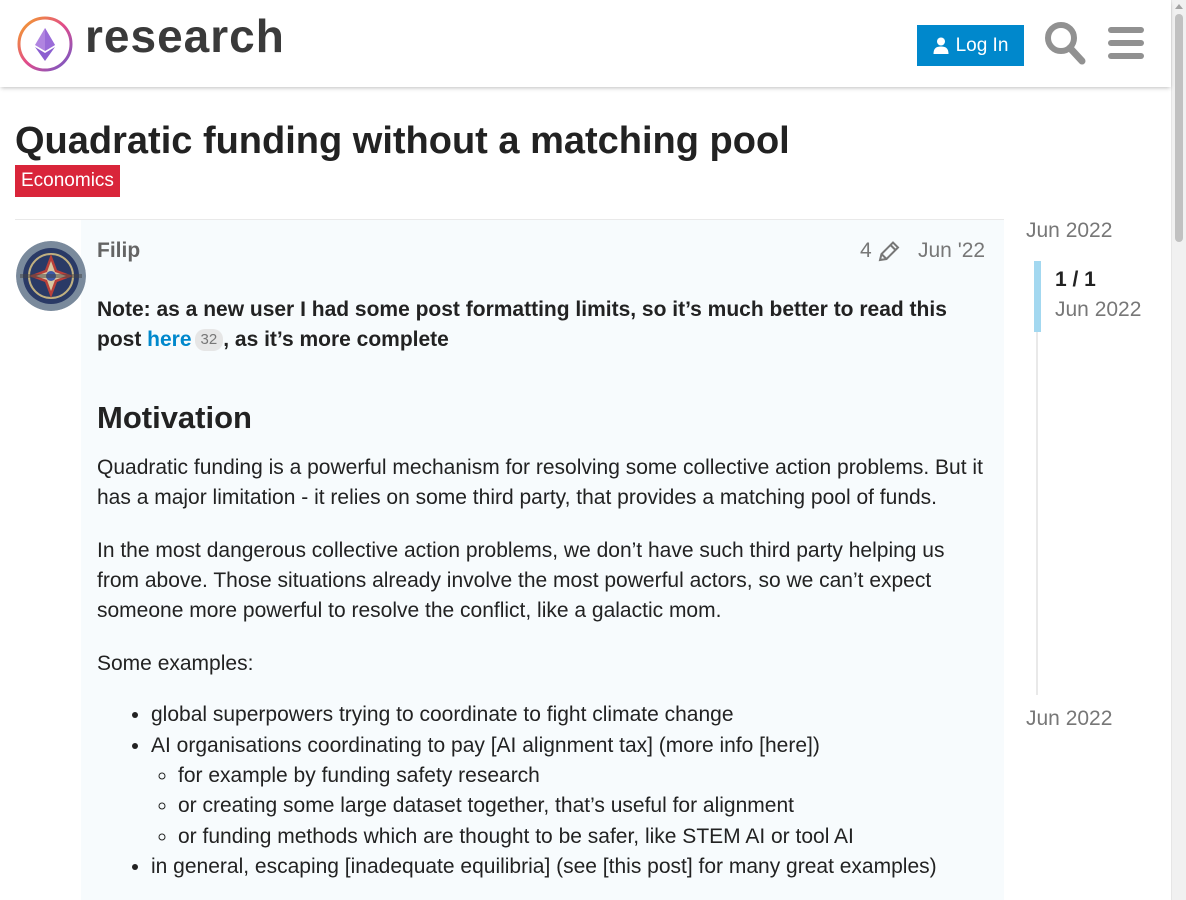  What do you see at coordinates (1098, 309) in the screenshot?
I see `timeline-current-date: Jun 2022` at bounding box center [1098, 309].